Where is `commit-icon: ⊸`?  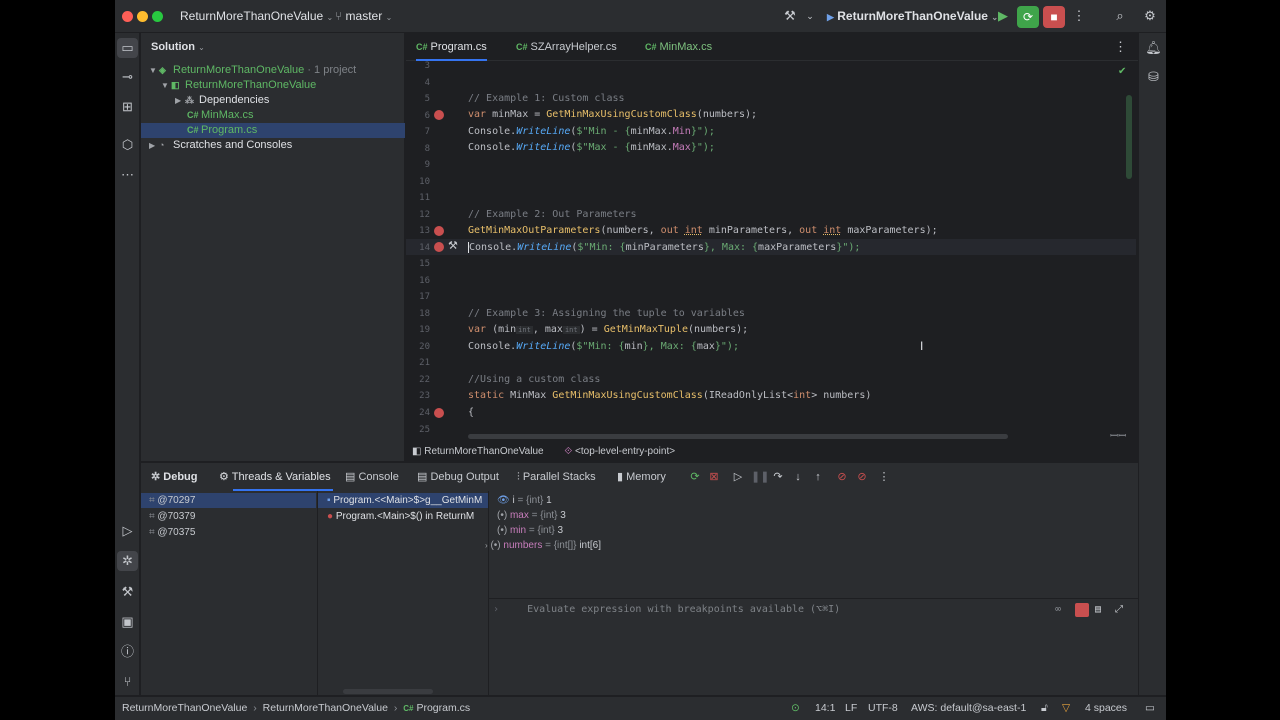 commit-icon: ⊸ is located at coordinates (127, 77).